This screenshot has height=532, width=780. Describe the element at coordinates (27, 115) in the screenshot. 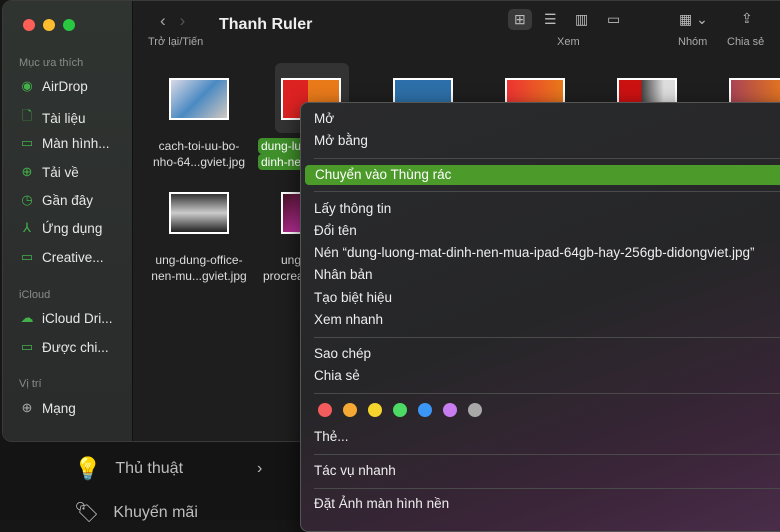

I see `document-icon: 🗋` at that location.